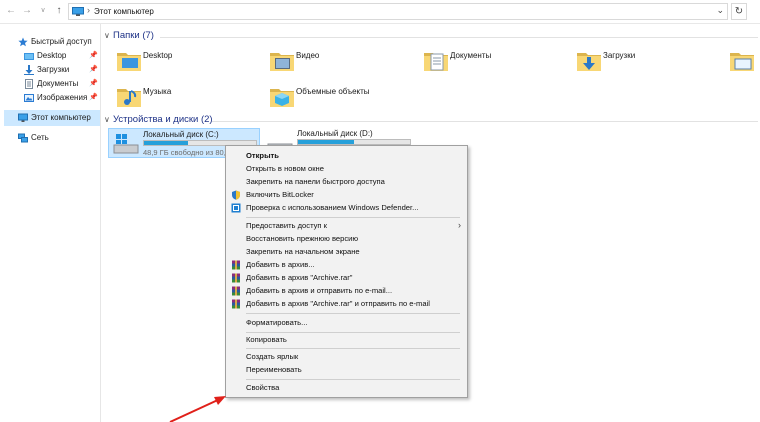  Describe the element at coordinates (346, 356) in the screenshot. I see `menu-item-create-shortcut: Создать ярлык` at that location.